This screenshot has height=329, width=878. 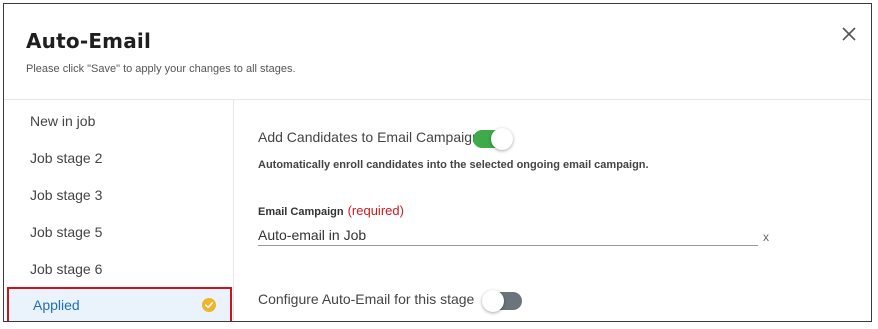 I want to click on required-indicator: (required), so click(x=375, y=210).